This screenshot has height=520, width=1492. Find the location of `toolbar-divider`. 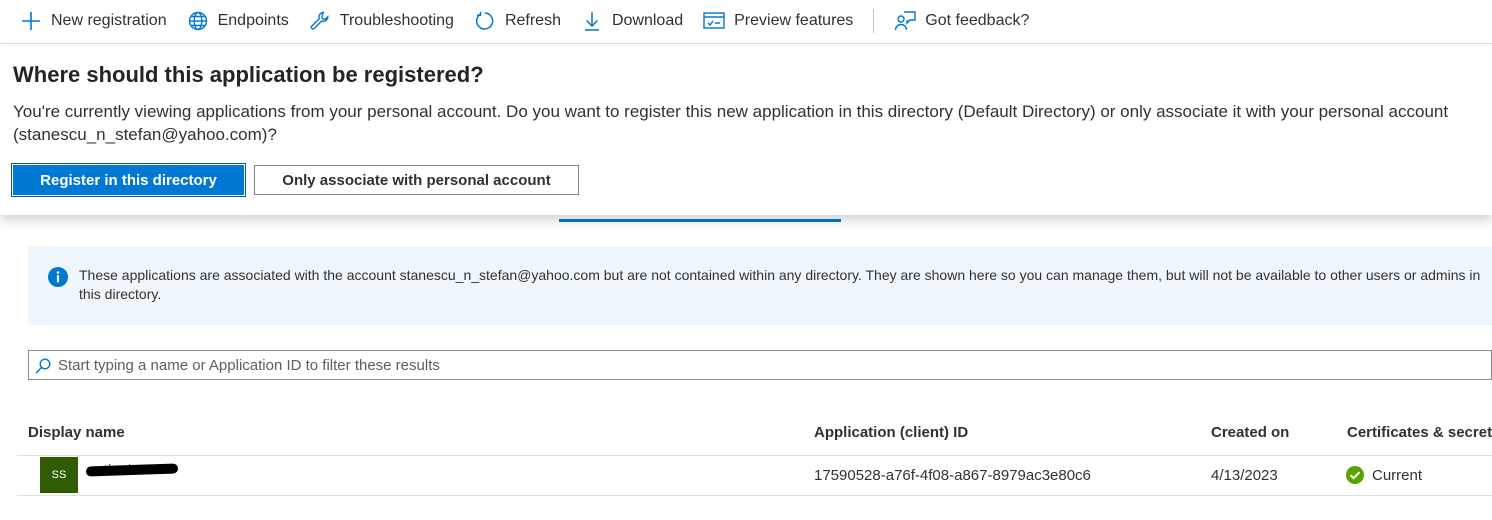

toolbar-divider is located at coordinates (874, 21).